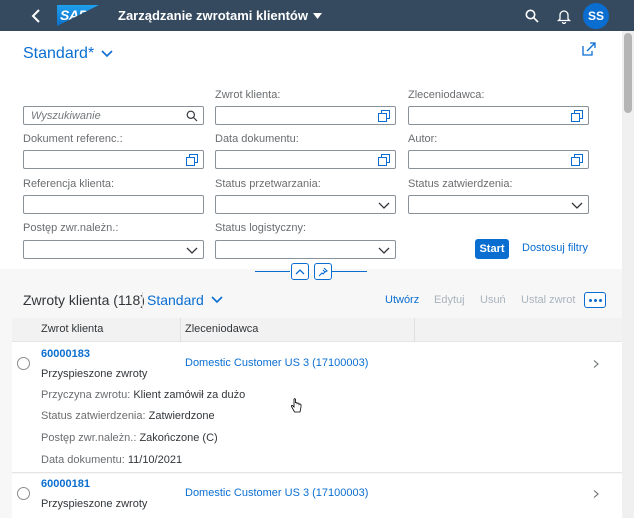 Image resolution: width=634 pixels, height=518 pixels. I want to click on pin-icon, so click(323, 271).